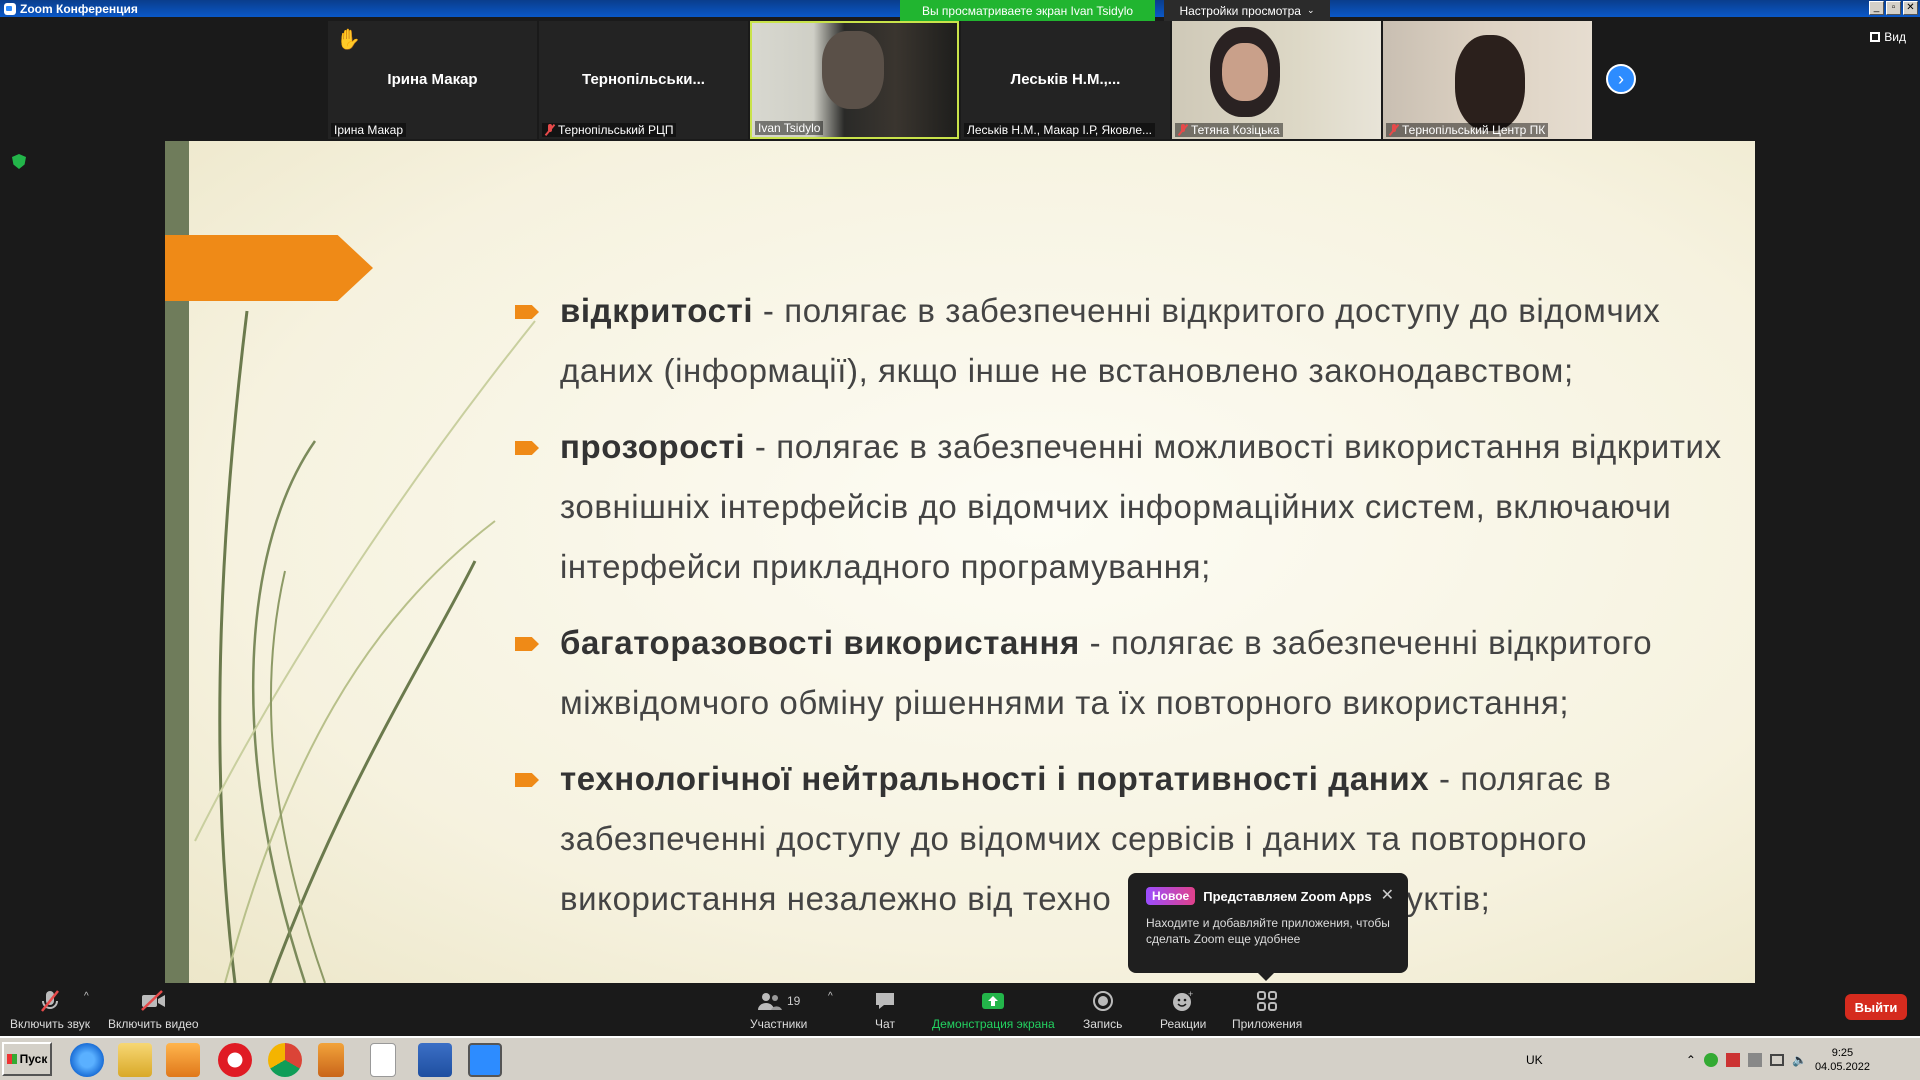 Image resolution: width=1920 pixels, height=1080 pixels. I want to click on participant-label: Тернопільський Центр ПК, so click(1467, 130).